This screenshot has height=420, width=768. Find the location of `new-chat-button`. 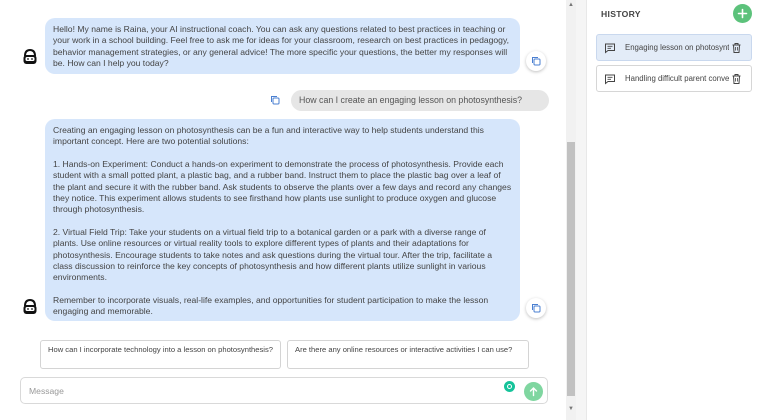

new-chat-button is located at coordinates (742, 13).